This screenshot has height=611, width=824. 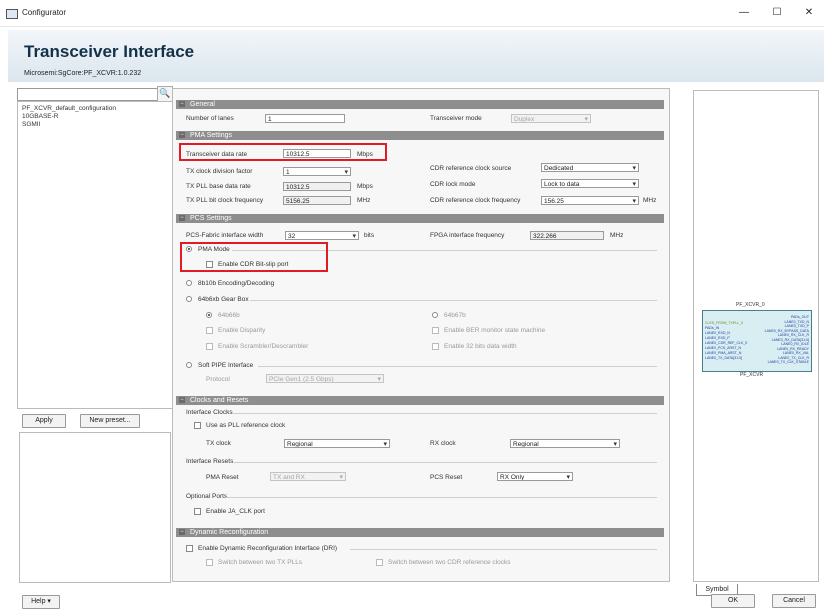 I want to click on pll-clock-label: TX PLL bit clock frequency, so click(x=225, y=200).